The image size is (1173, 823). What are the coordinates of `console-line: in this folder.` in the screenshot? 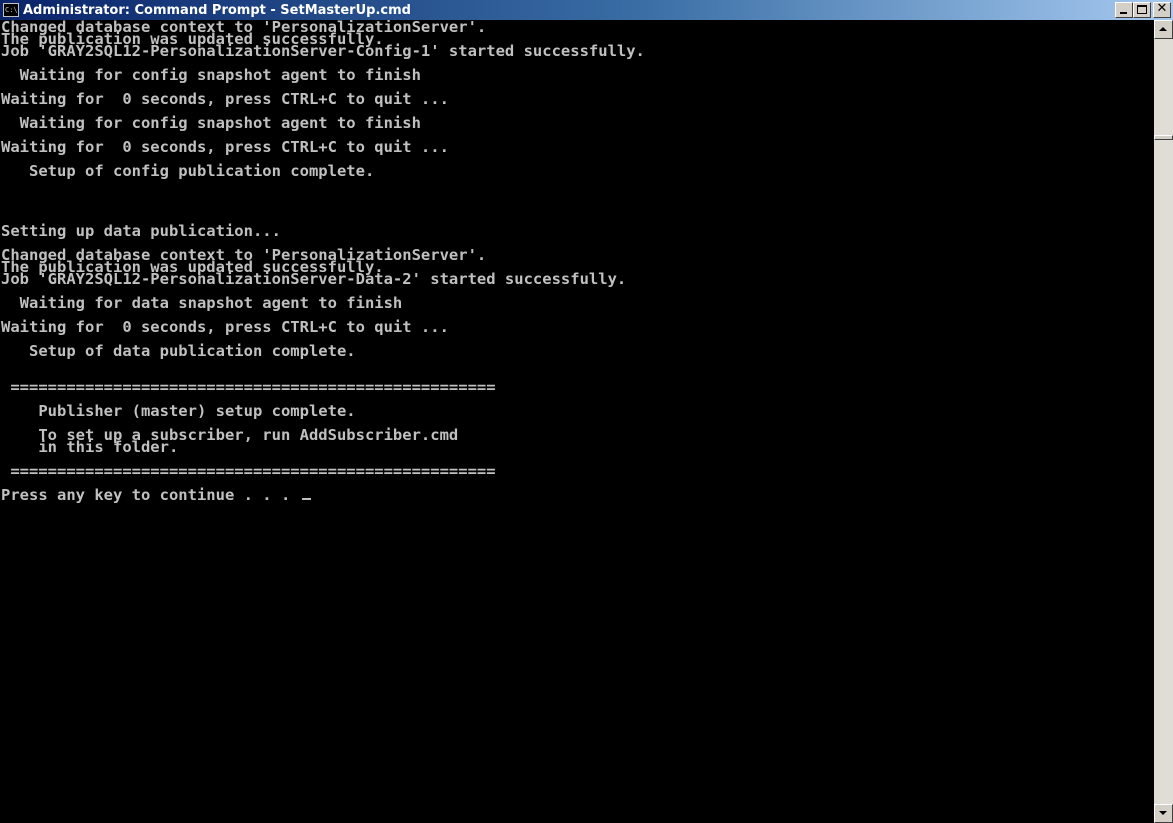 It's located at (90, 447).